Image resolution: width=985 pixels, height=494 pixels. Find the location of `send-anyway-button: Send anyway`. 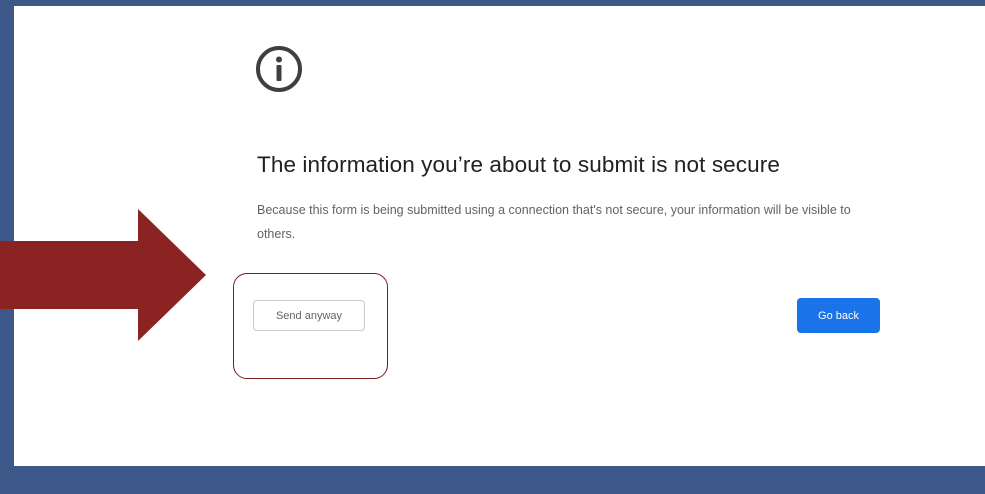

send-anyway-button: Send anyway is located at coordinates (309, 315).